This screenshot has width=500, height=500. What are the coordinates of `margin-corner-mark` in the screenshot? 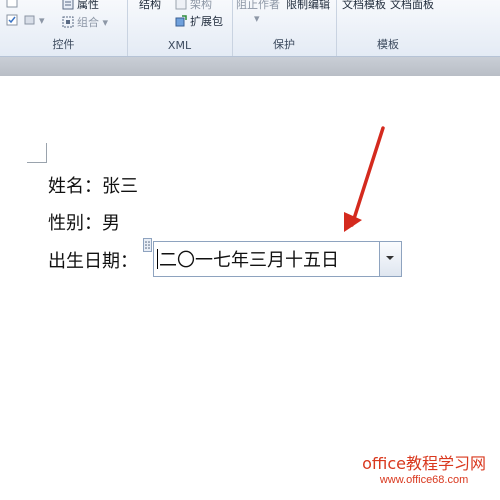 It's located at (37, 153).